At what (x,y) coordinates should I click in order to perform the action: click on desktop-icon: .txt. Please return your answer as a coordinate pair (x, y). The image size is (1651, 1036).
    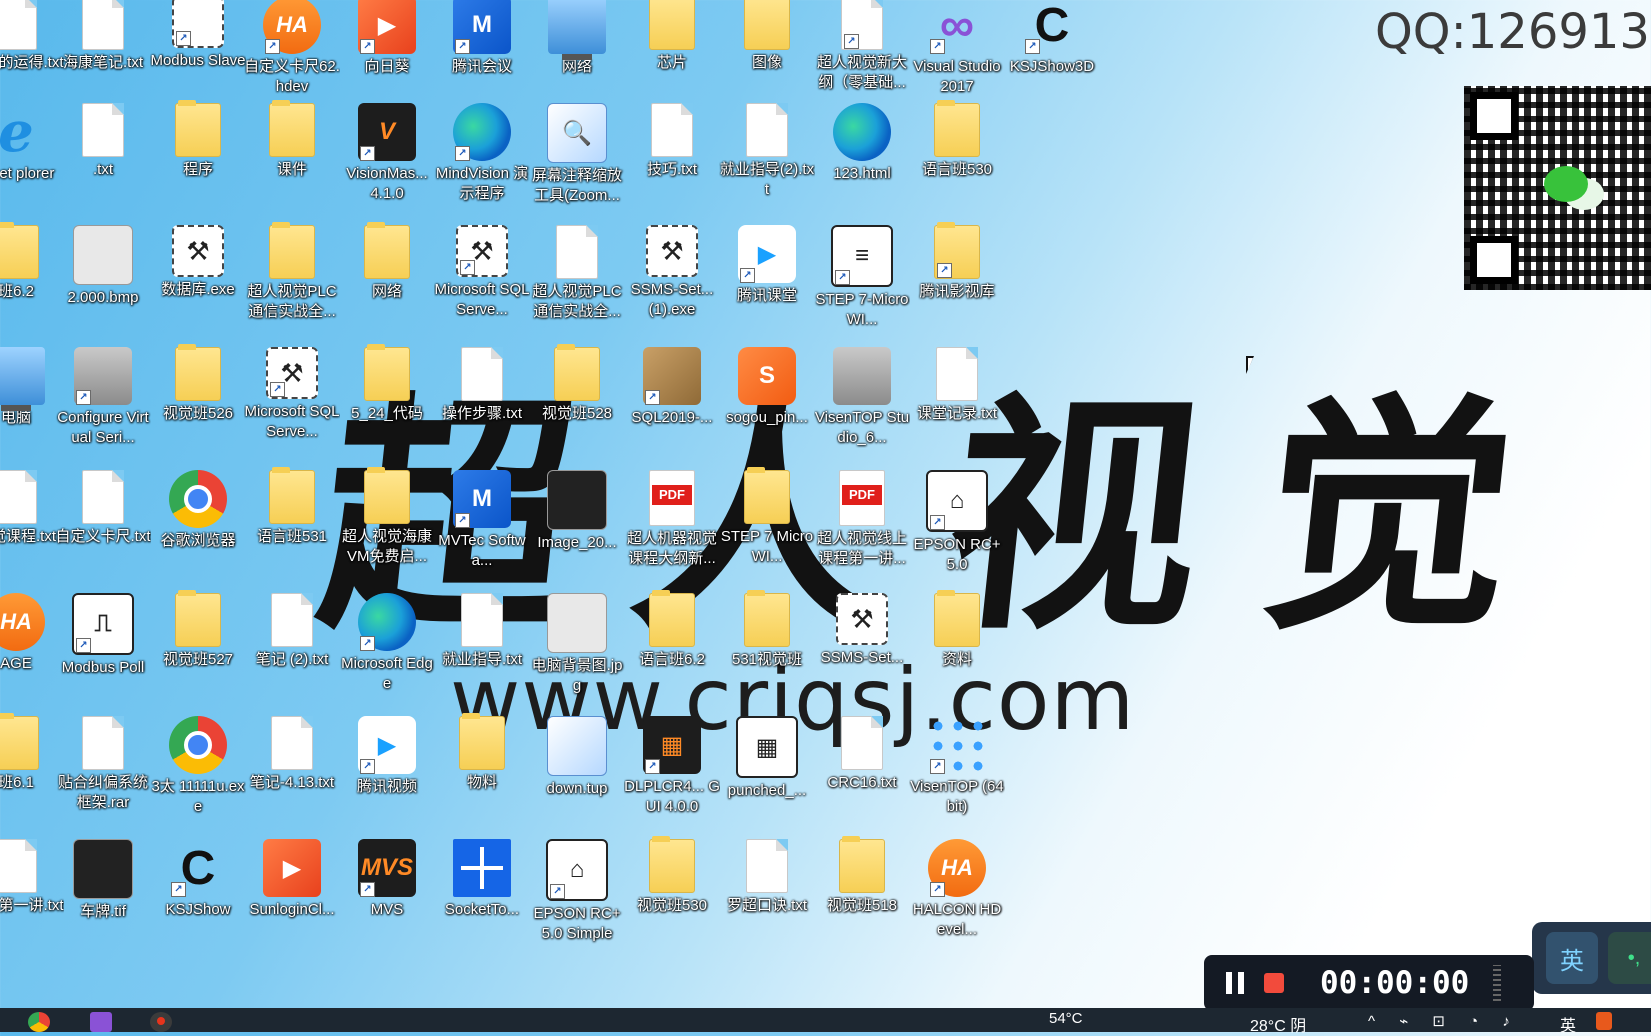
    Looking at the image, I should click on (103, 141).